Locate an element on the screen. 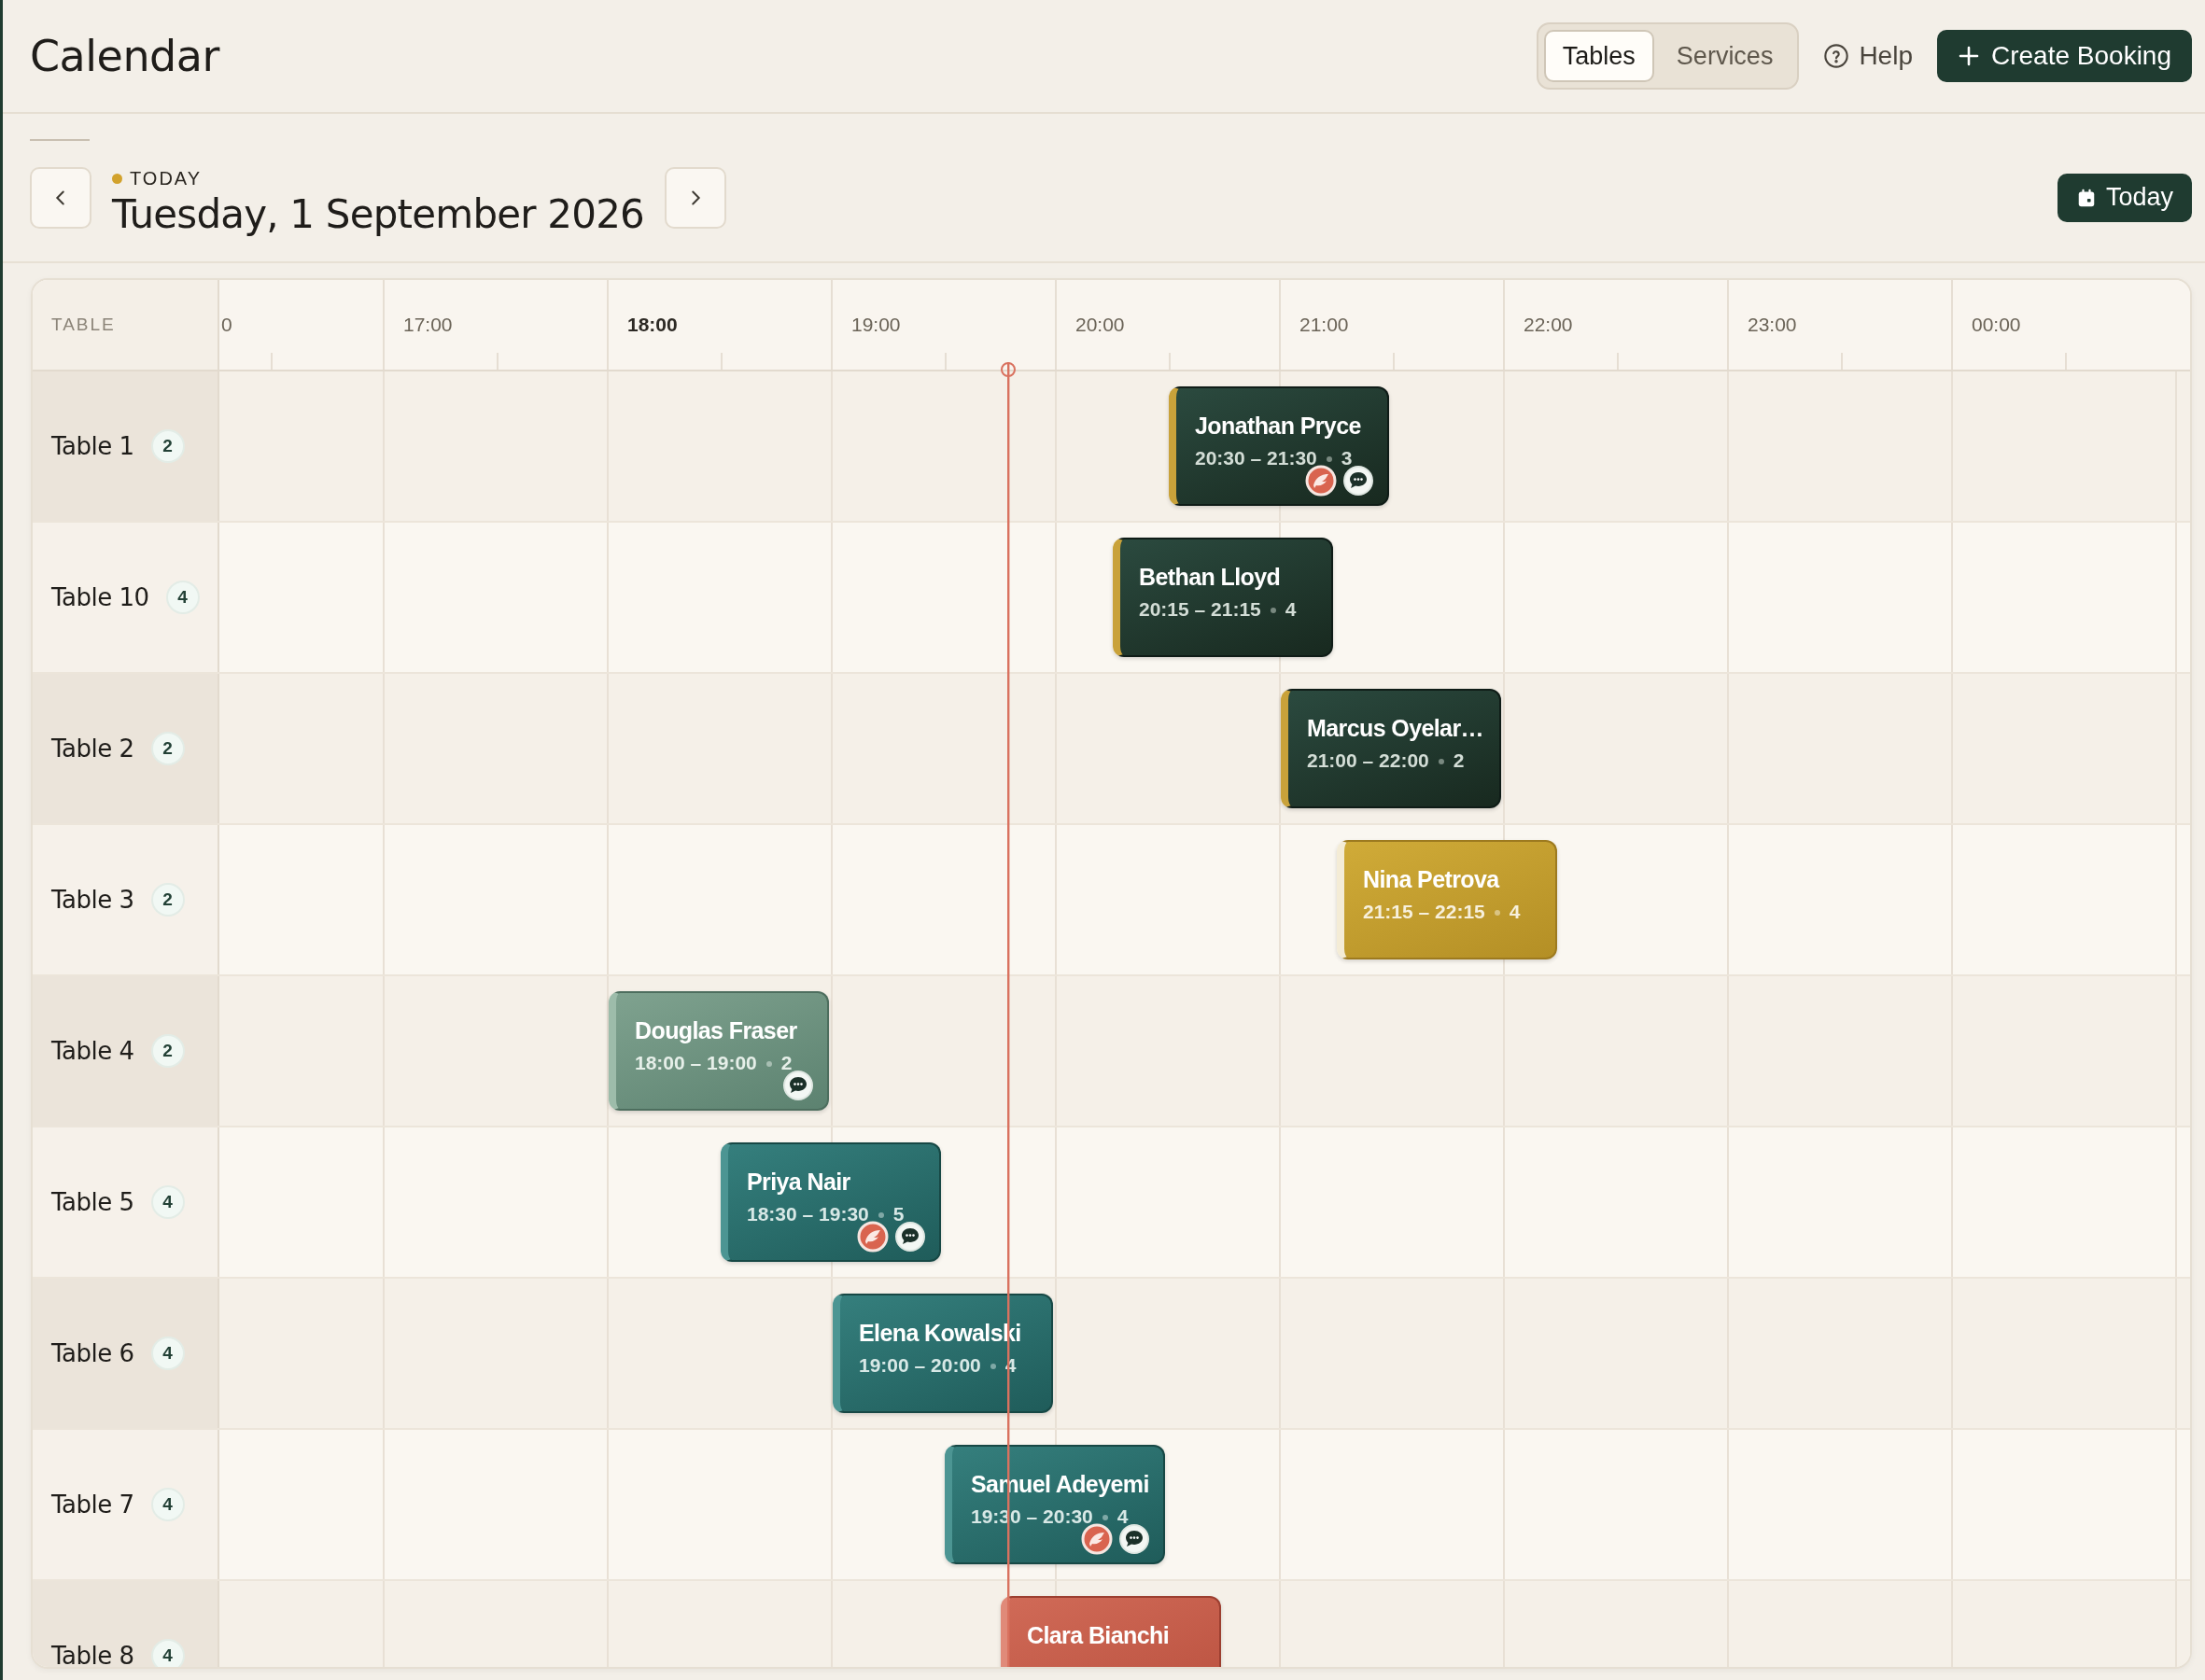  current-date: Tuesday, 1 September 2026 is located at coordinates (379, 213).